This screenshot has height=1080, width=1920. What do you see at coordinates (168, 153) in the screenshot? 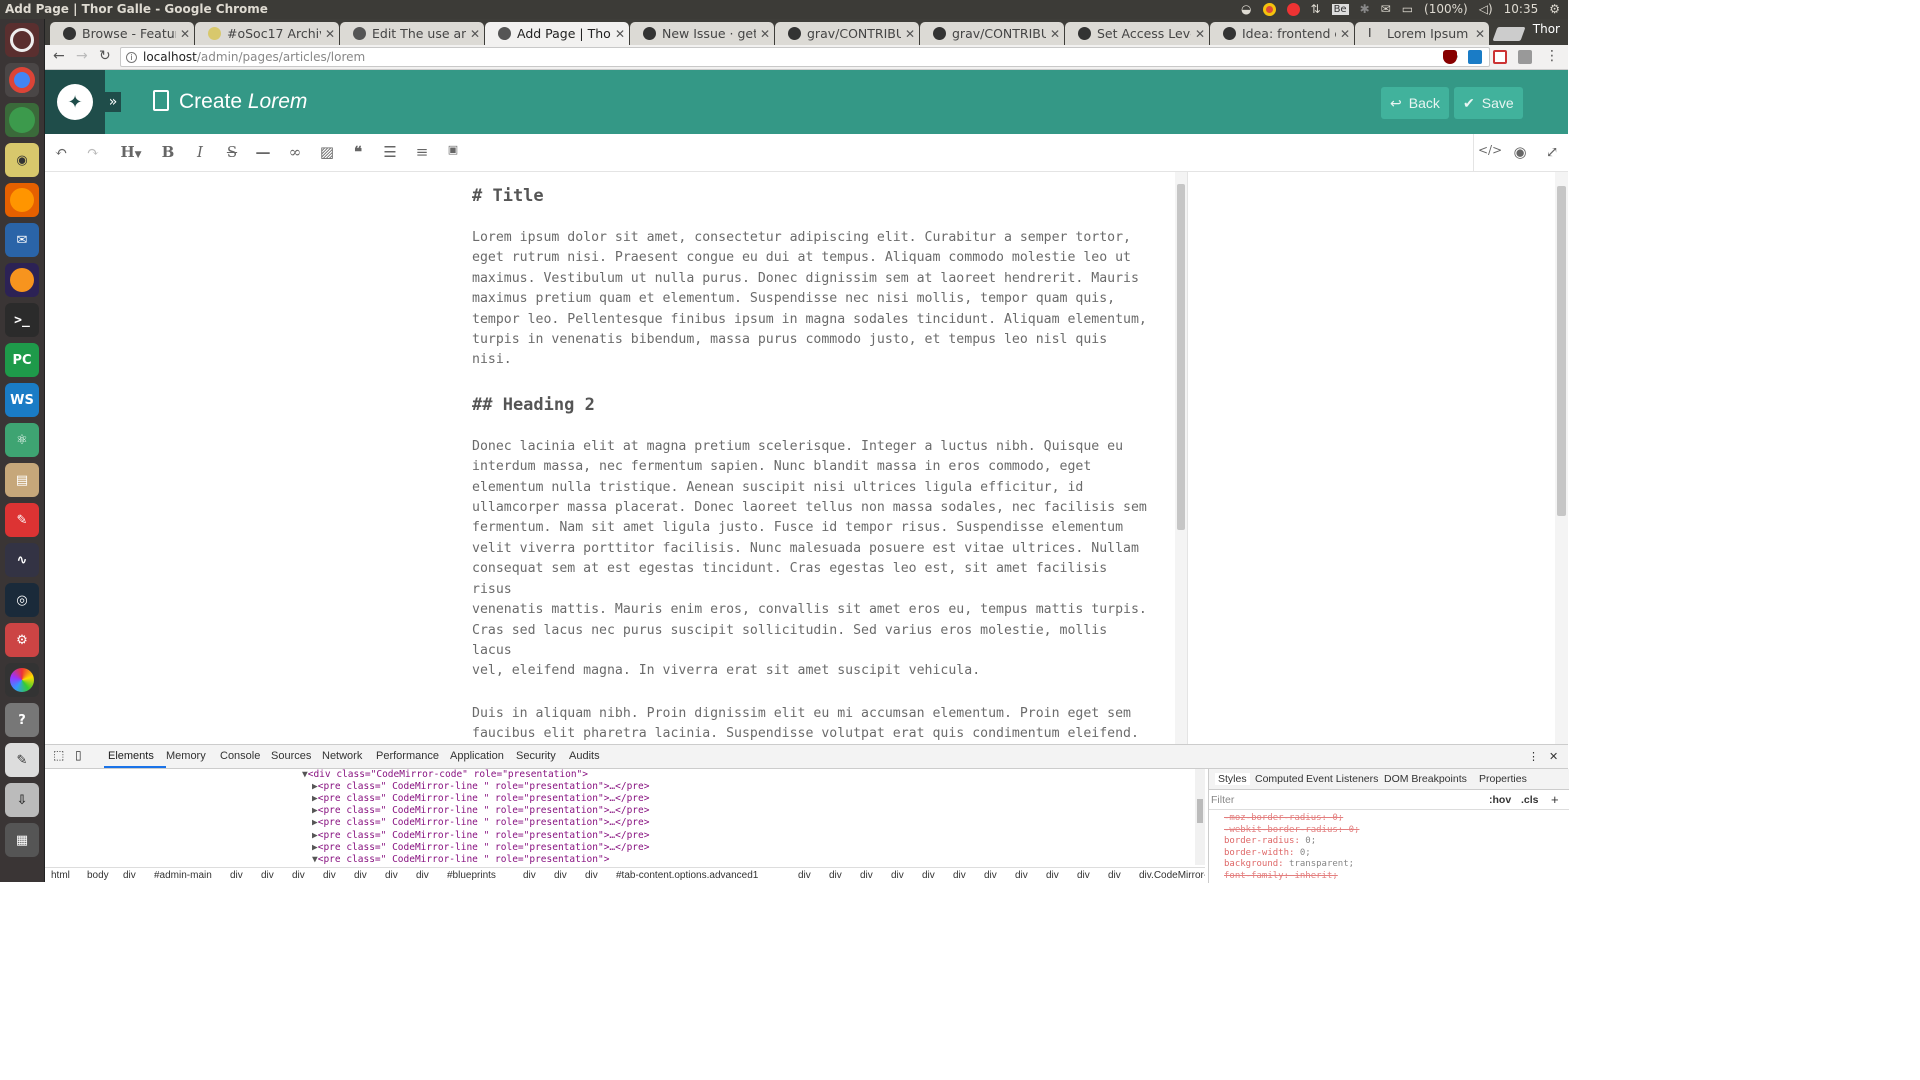
I see `bold-icon: B` at bounding box center [168, 153].